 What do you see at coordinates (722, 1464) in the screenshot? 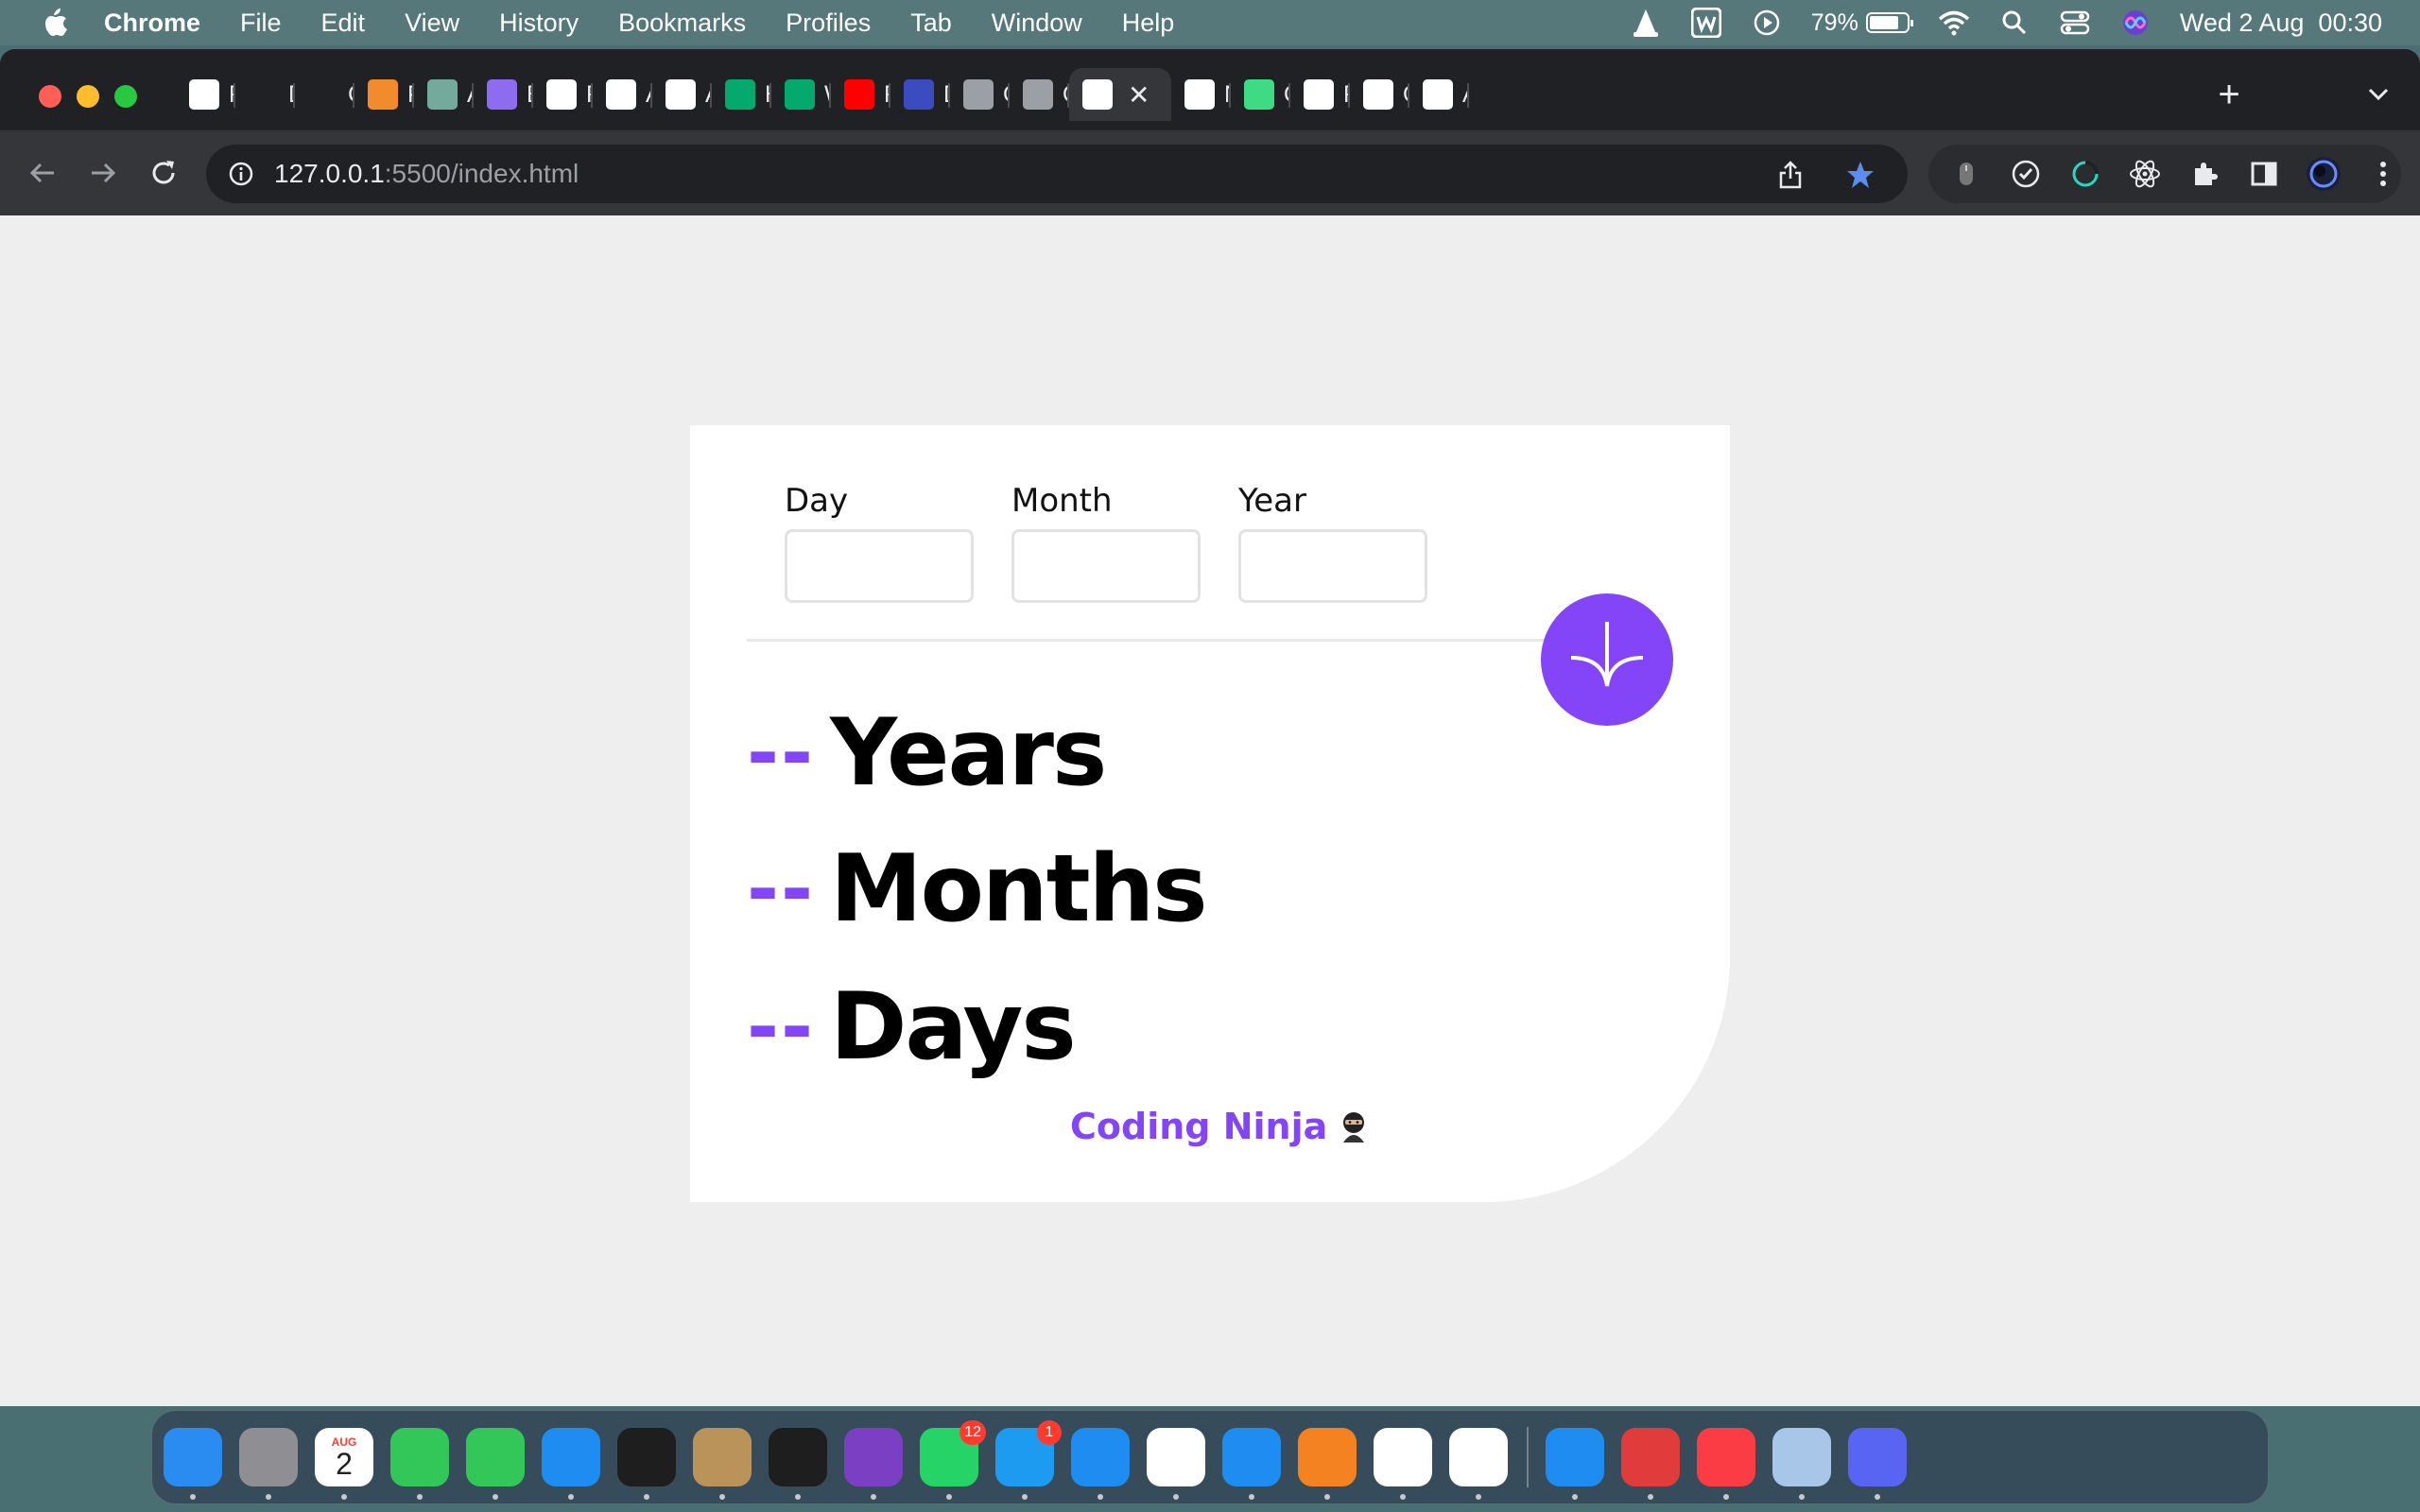
I see `contacts-icon` at bounding box center [722, 1464].